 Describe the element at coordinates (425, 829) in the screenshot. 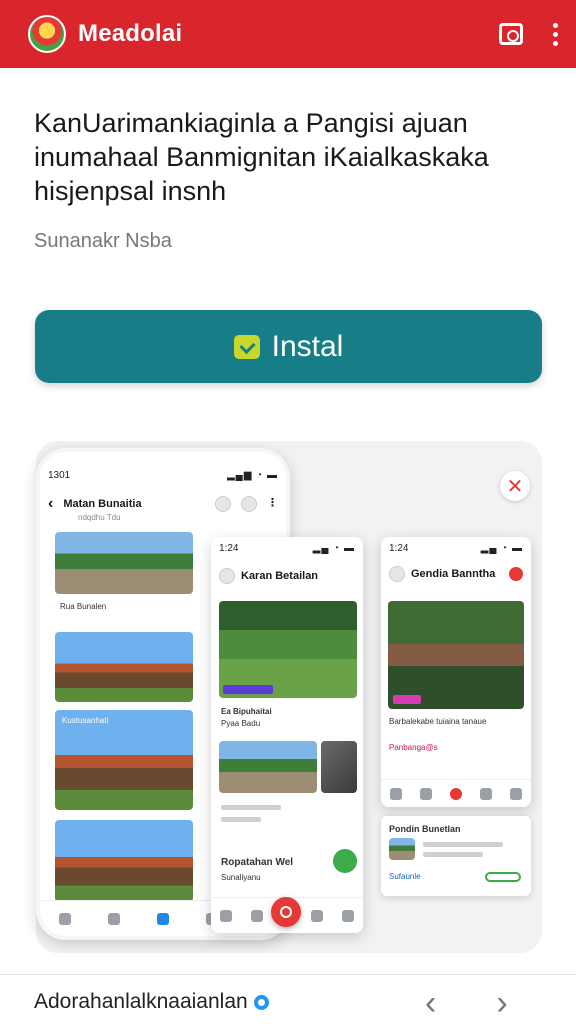

I see `card-title: Pondin Bunetlan` at that location.